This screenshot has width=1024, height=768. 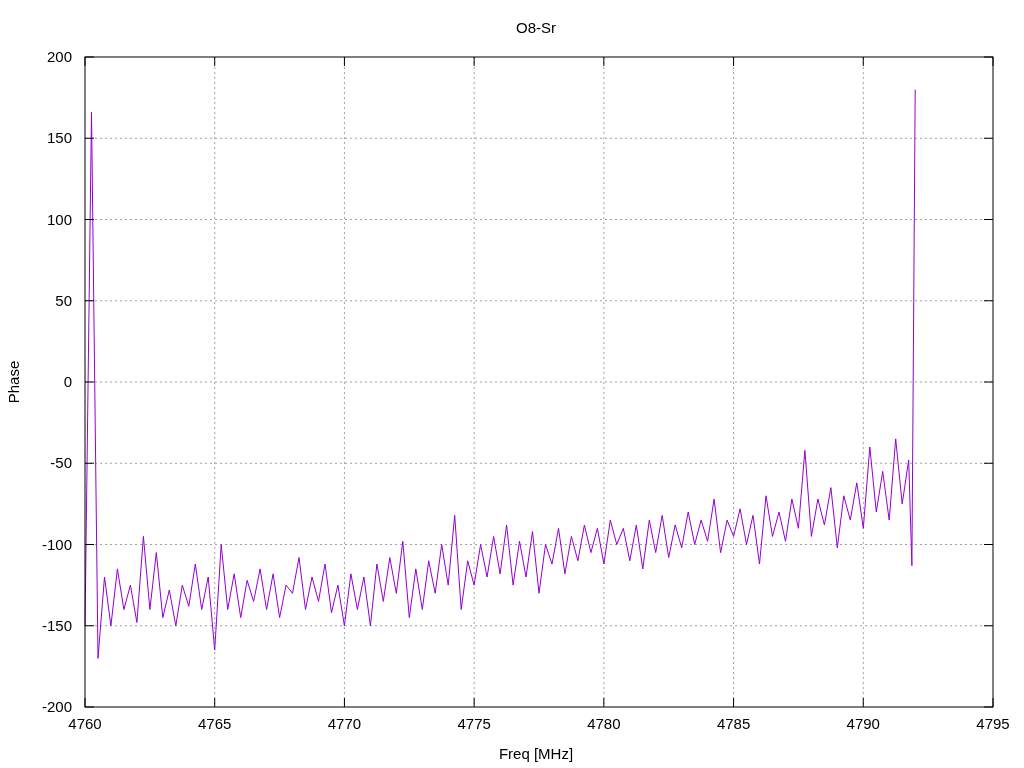 What do you see at coordinates (344, 723) in the screenshot?
I see `tick-label: 4770` at bounding box center [344, 723].